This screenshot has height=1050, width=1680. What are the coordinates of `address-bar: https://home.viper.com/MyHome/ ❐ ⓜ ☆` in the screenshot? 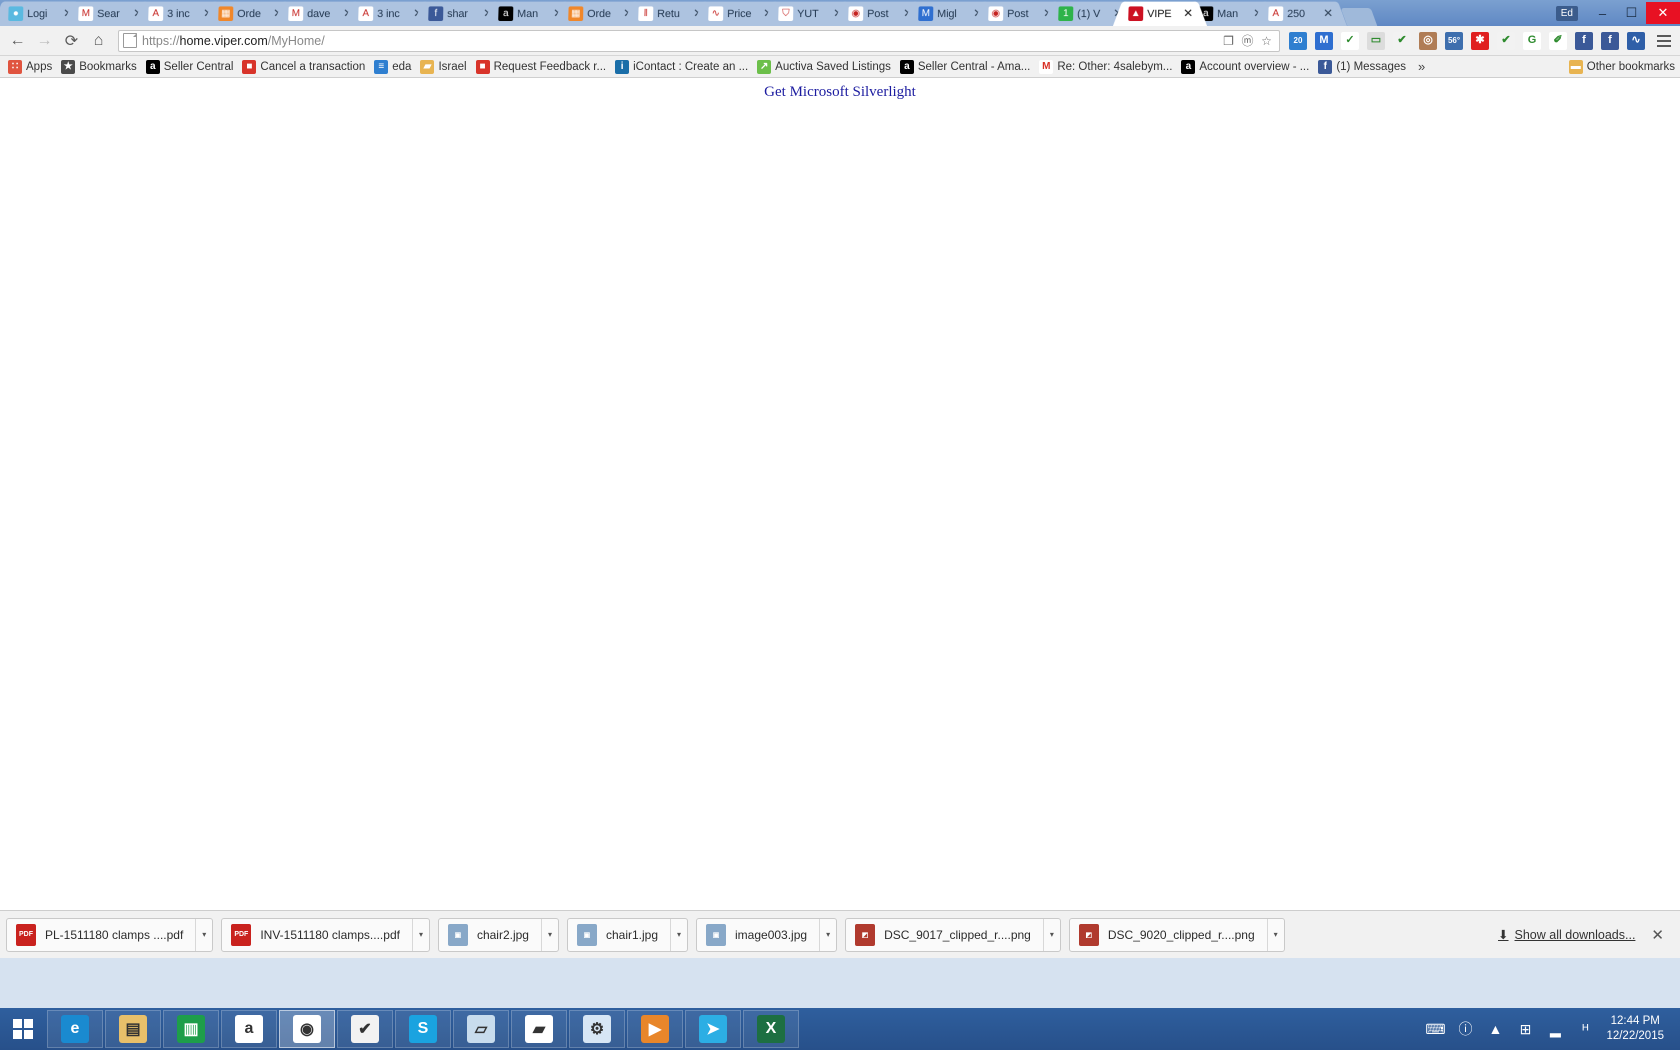 It's located at (699, 40).